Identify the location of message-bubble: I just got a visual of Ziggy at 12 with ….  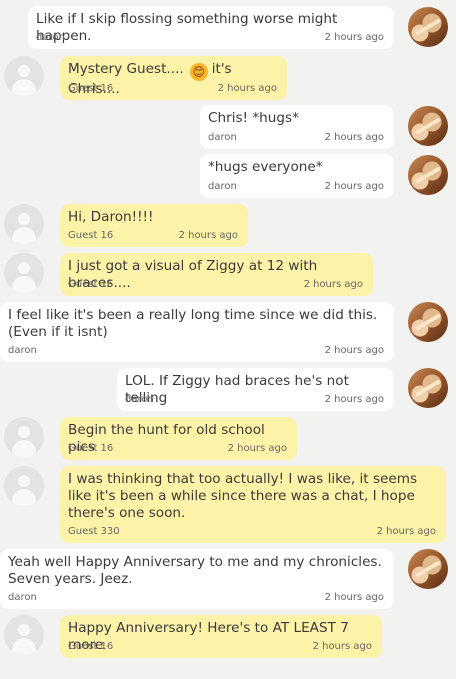
(216, 274).